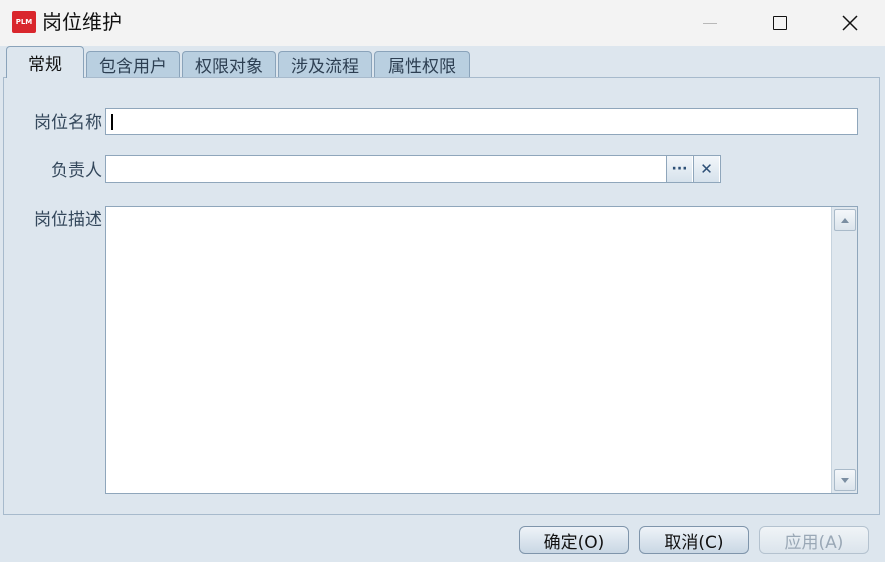 The width and height of the screenshot is (885, 562). What do you see at coordinates (68, 220) in the screenshot?
I see `description-label: 岗位描述` at bounding box center [68, 220].